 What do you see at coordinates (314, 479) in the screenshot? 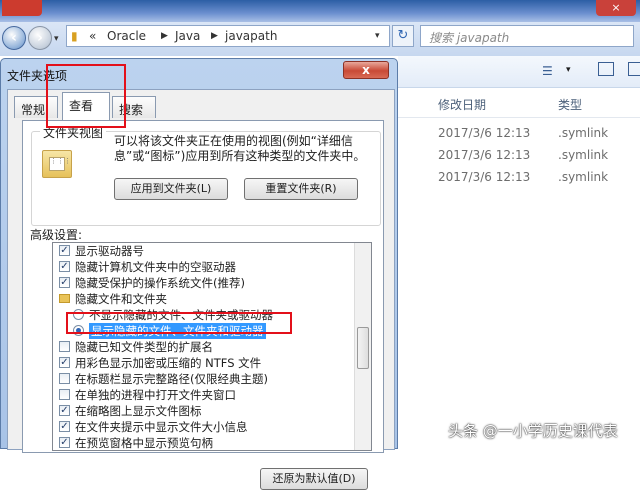
I see `restore-defaults-button: 还原为默认值(D)` at bounding box center [314, 479].